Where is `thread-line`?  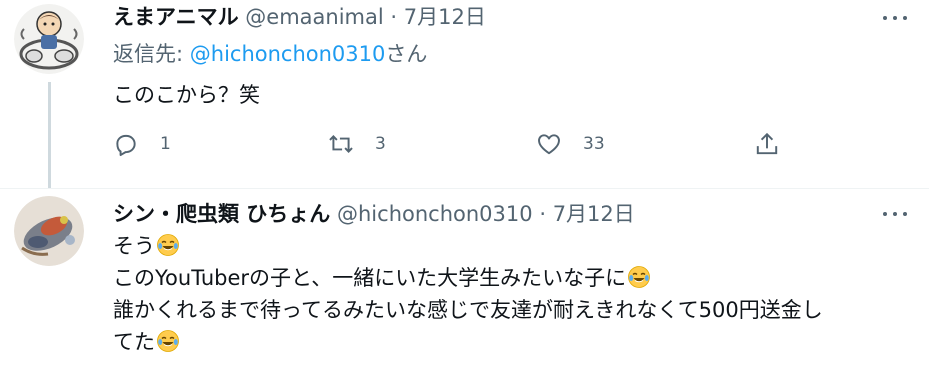 thread-line is located at coordinates (49, 135).